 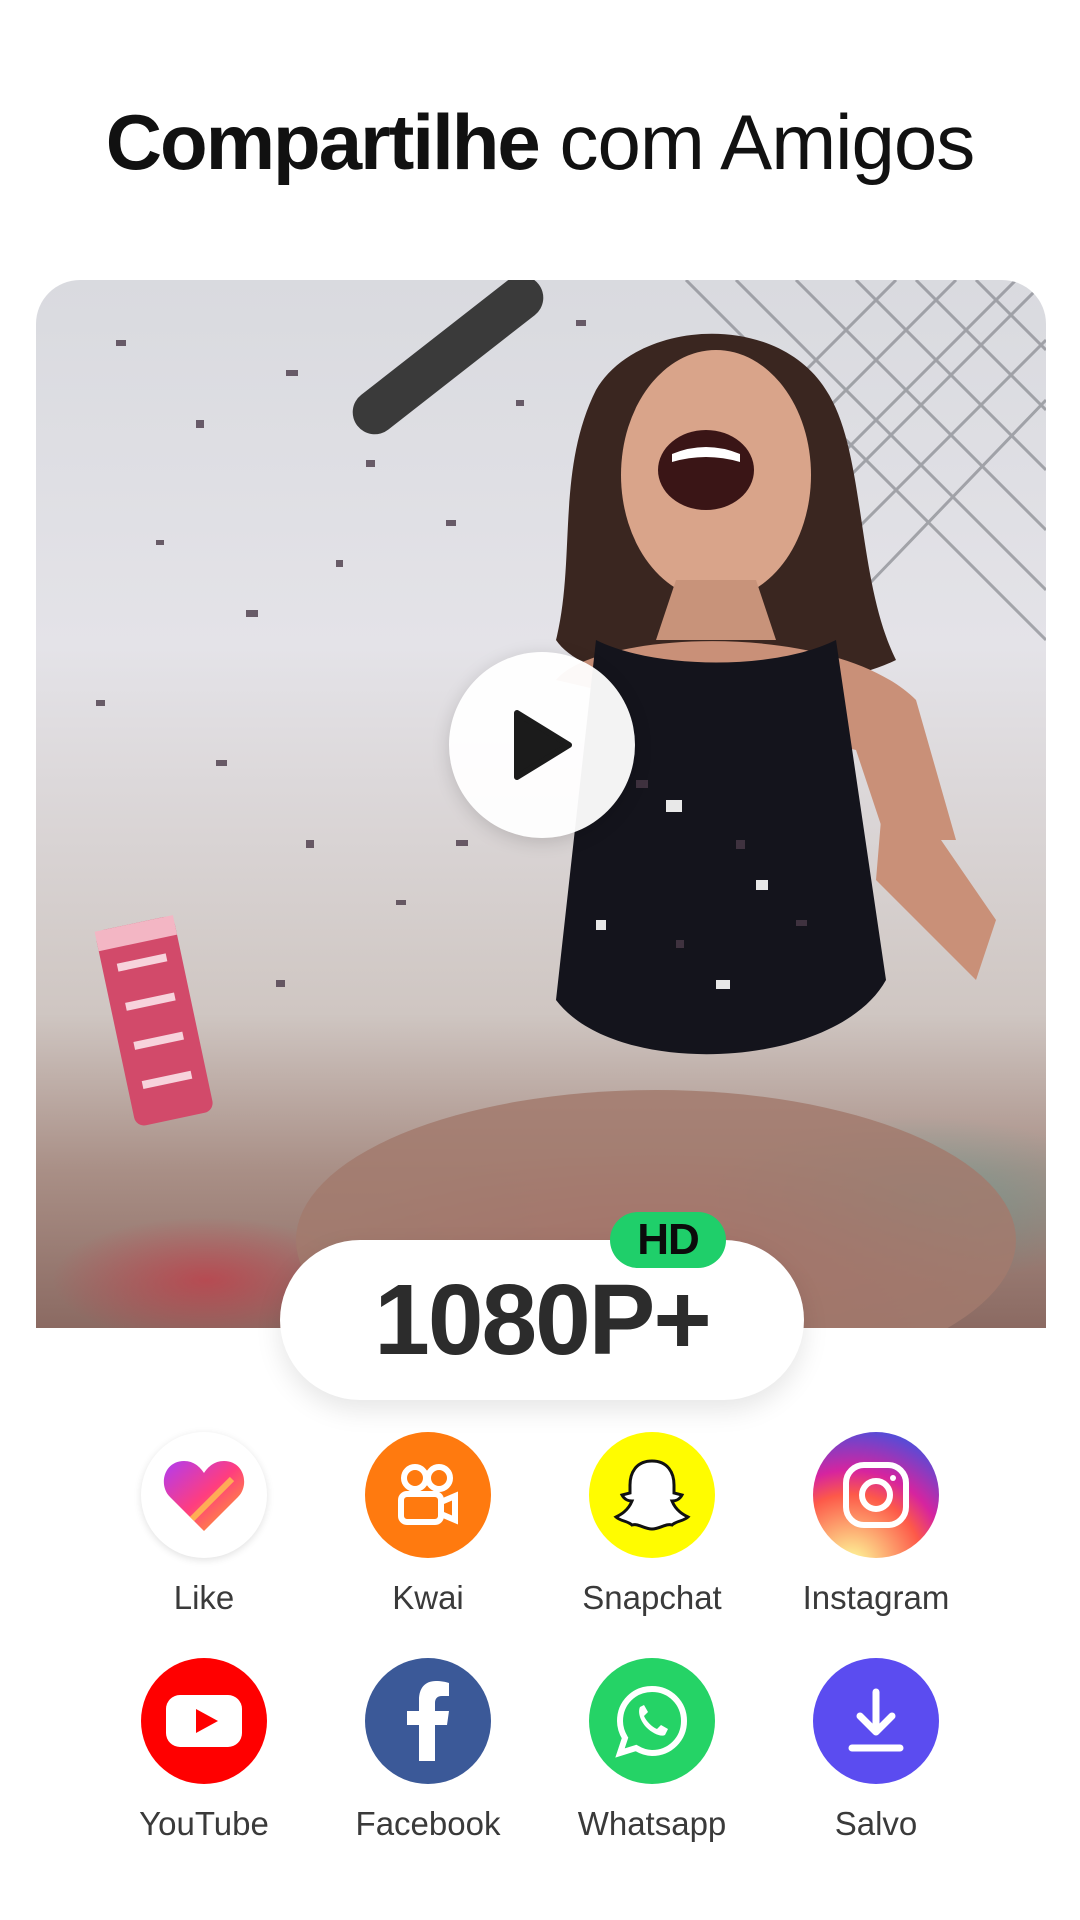 I want to click on share-kwai-button: Kwai, so click(x=428, y=1525).